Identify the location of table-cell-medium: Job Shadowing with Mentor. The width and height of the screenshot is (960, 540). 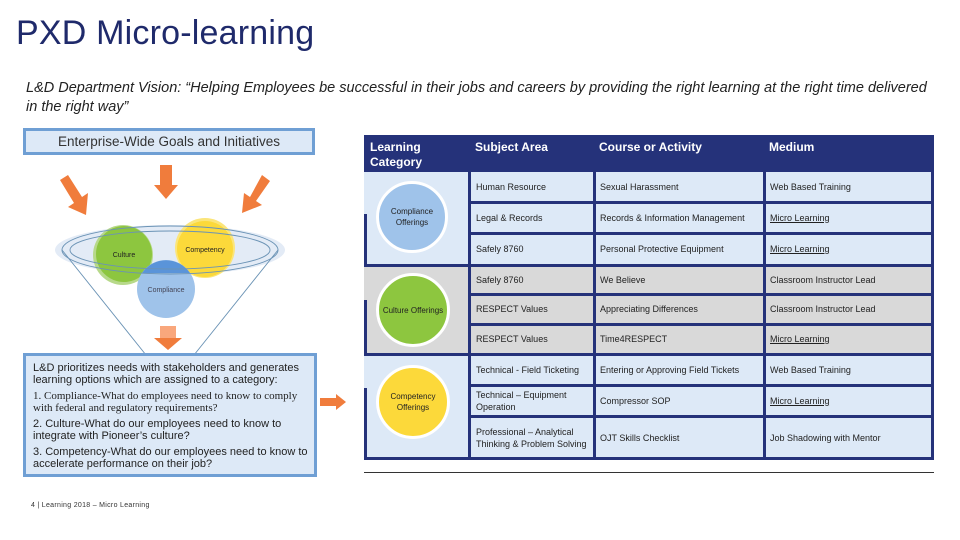
(825, 437).